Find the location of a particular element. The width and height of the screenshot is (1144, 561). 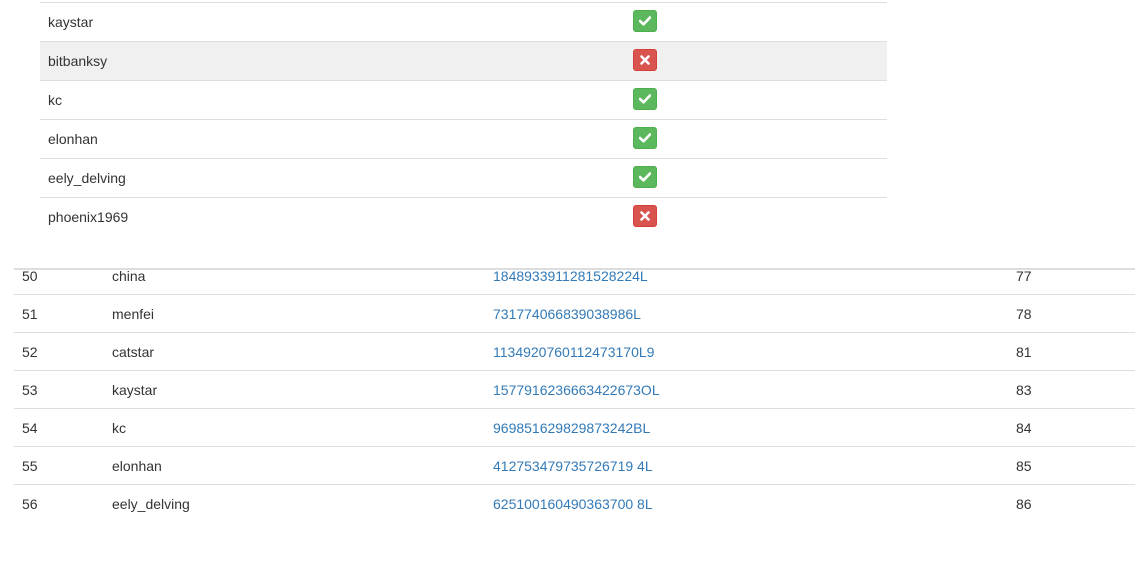

table-row: 54 kc 969851629829873242BL 84 is located at coordinates (574, 427).